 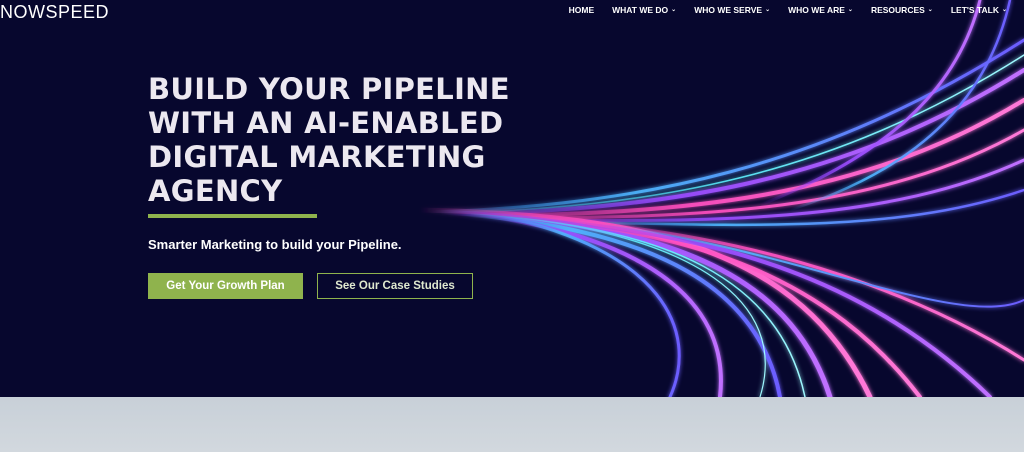 I want to click on nav-item-label: HOME, so click(x=581, y=10).